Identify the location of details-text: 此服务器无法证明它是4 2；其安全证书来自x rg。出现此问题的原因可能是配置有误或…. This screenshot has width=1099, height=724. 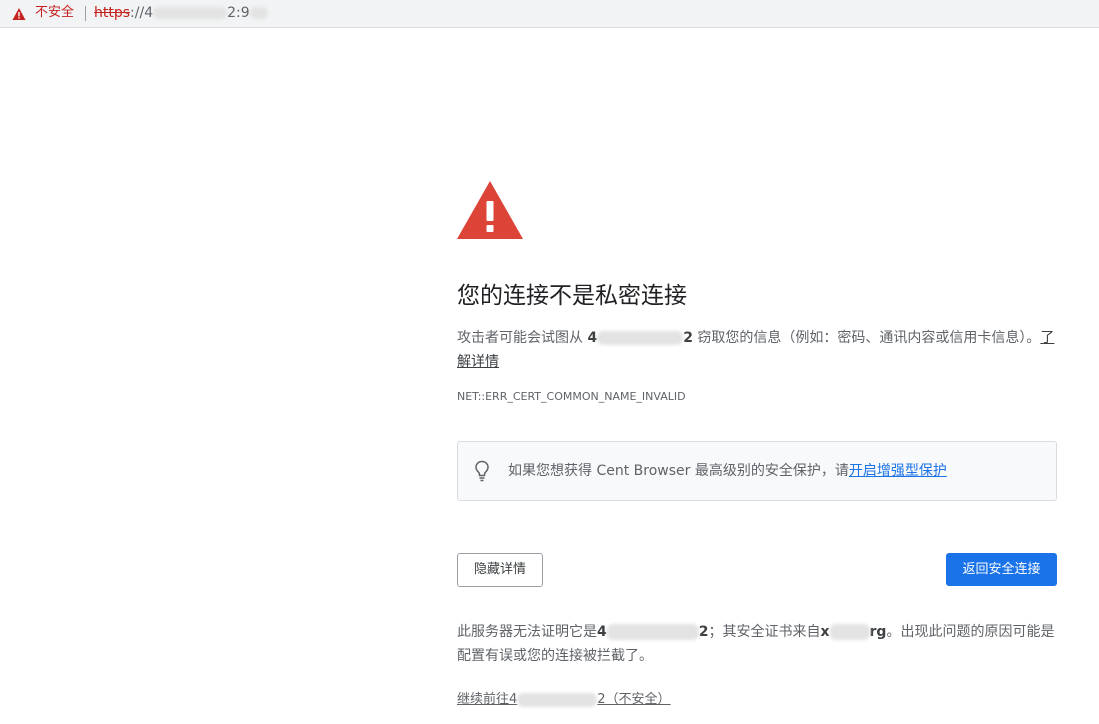
(757, 644).